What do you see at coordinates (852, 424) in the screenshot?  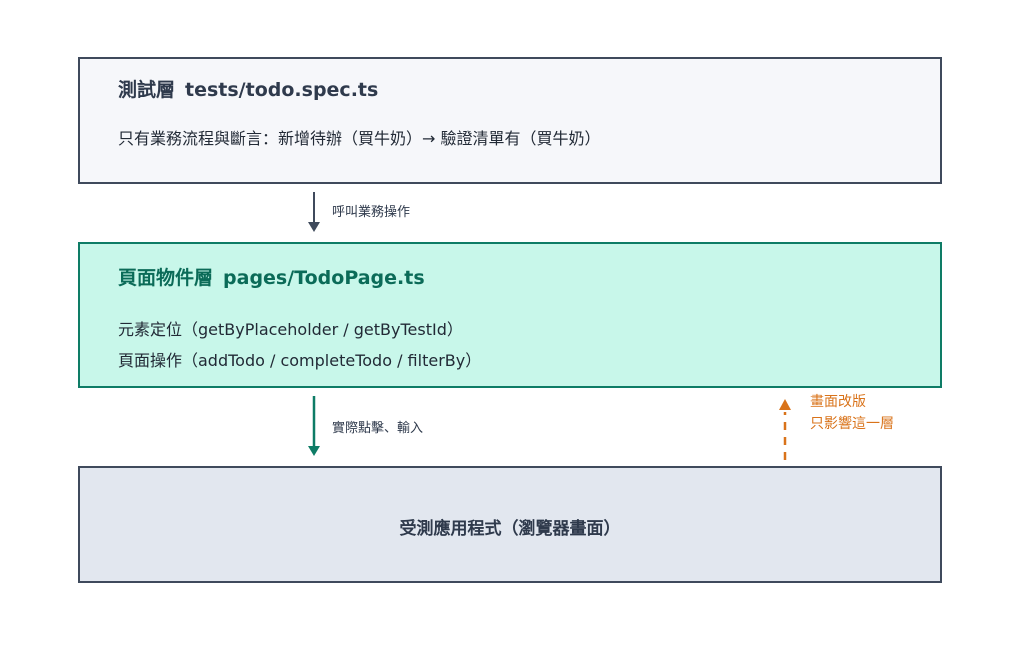 I see `ui-change-note-line-2: 只影響這一層` at bounding box center [852, 424].